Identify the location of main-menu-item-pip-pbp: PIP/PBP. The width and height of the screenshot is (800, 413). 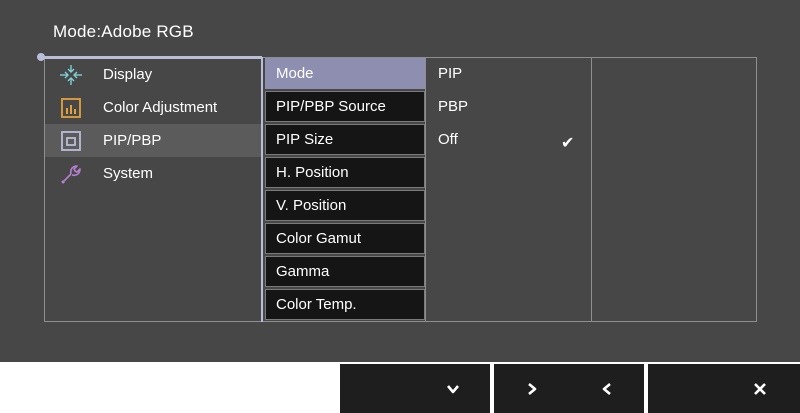
(153, 140).